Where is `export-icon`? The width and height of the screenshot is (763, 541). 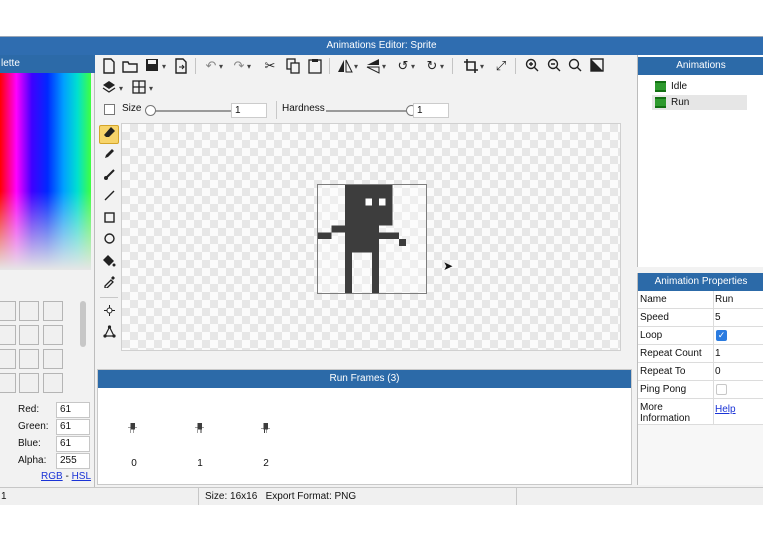
export-icon is located at coordinates (181, 66).